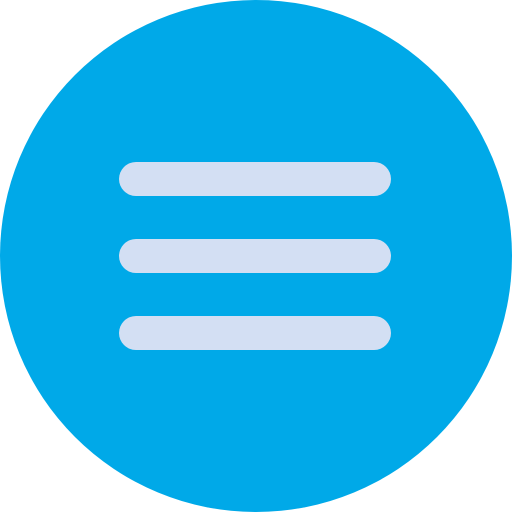  I want to click on menu-bar-top, so click(255, 179).